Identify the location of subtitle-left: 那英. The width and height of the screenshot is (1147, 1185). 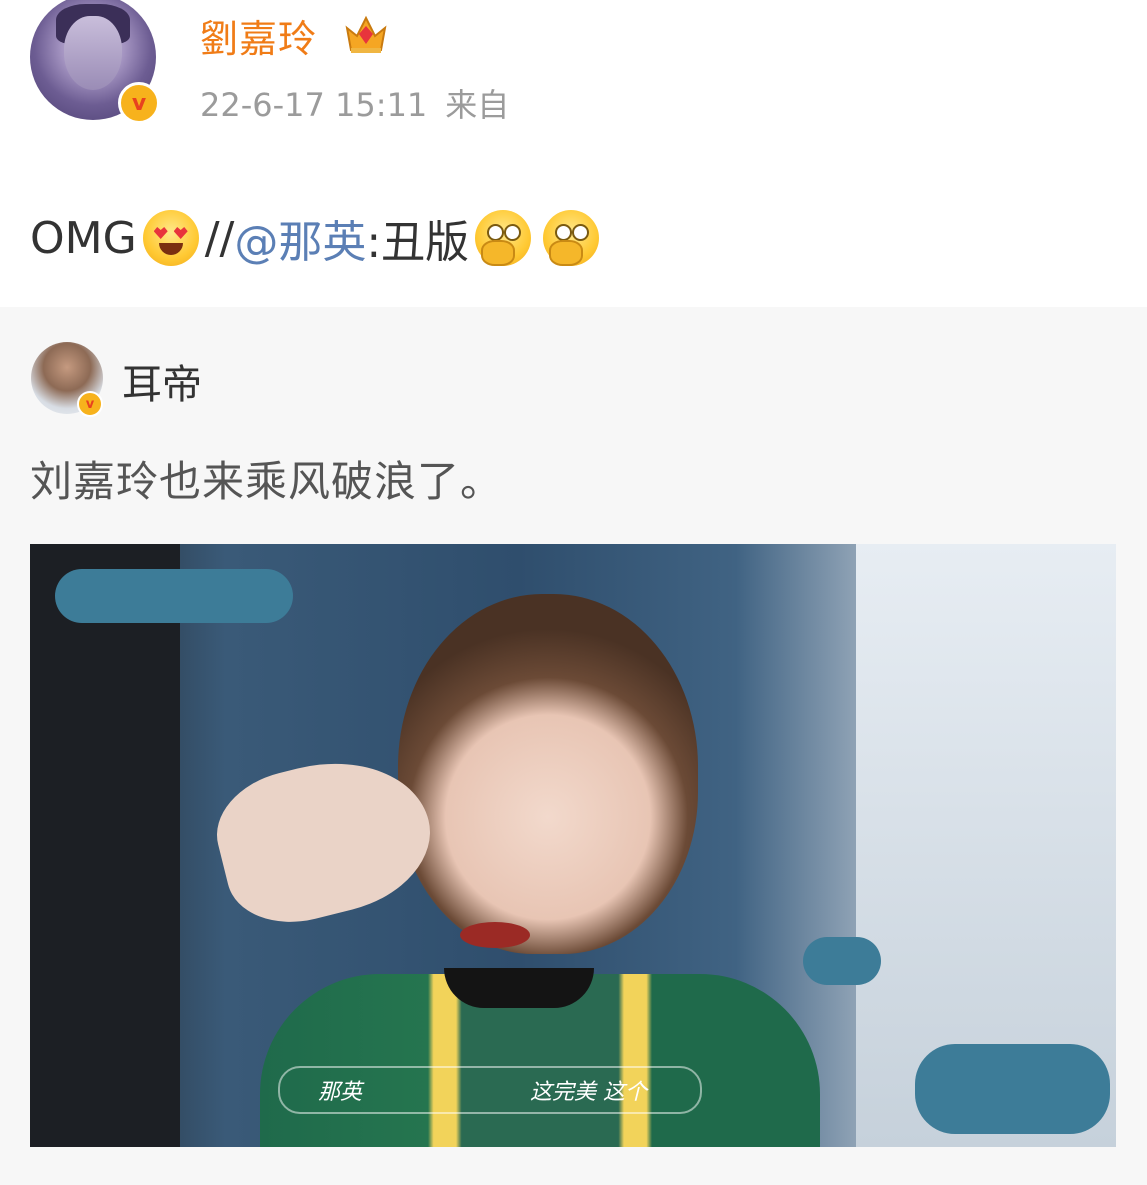
(340, 1092).